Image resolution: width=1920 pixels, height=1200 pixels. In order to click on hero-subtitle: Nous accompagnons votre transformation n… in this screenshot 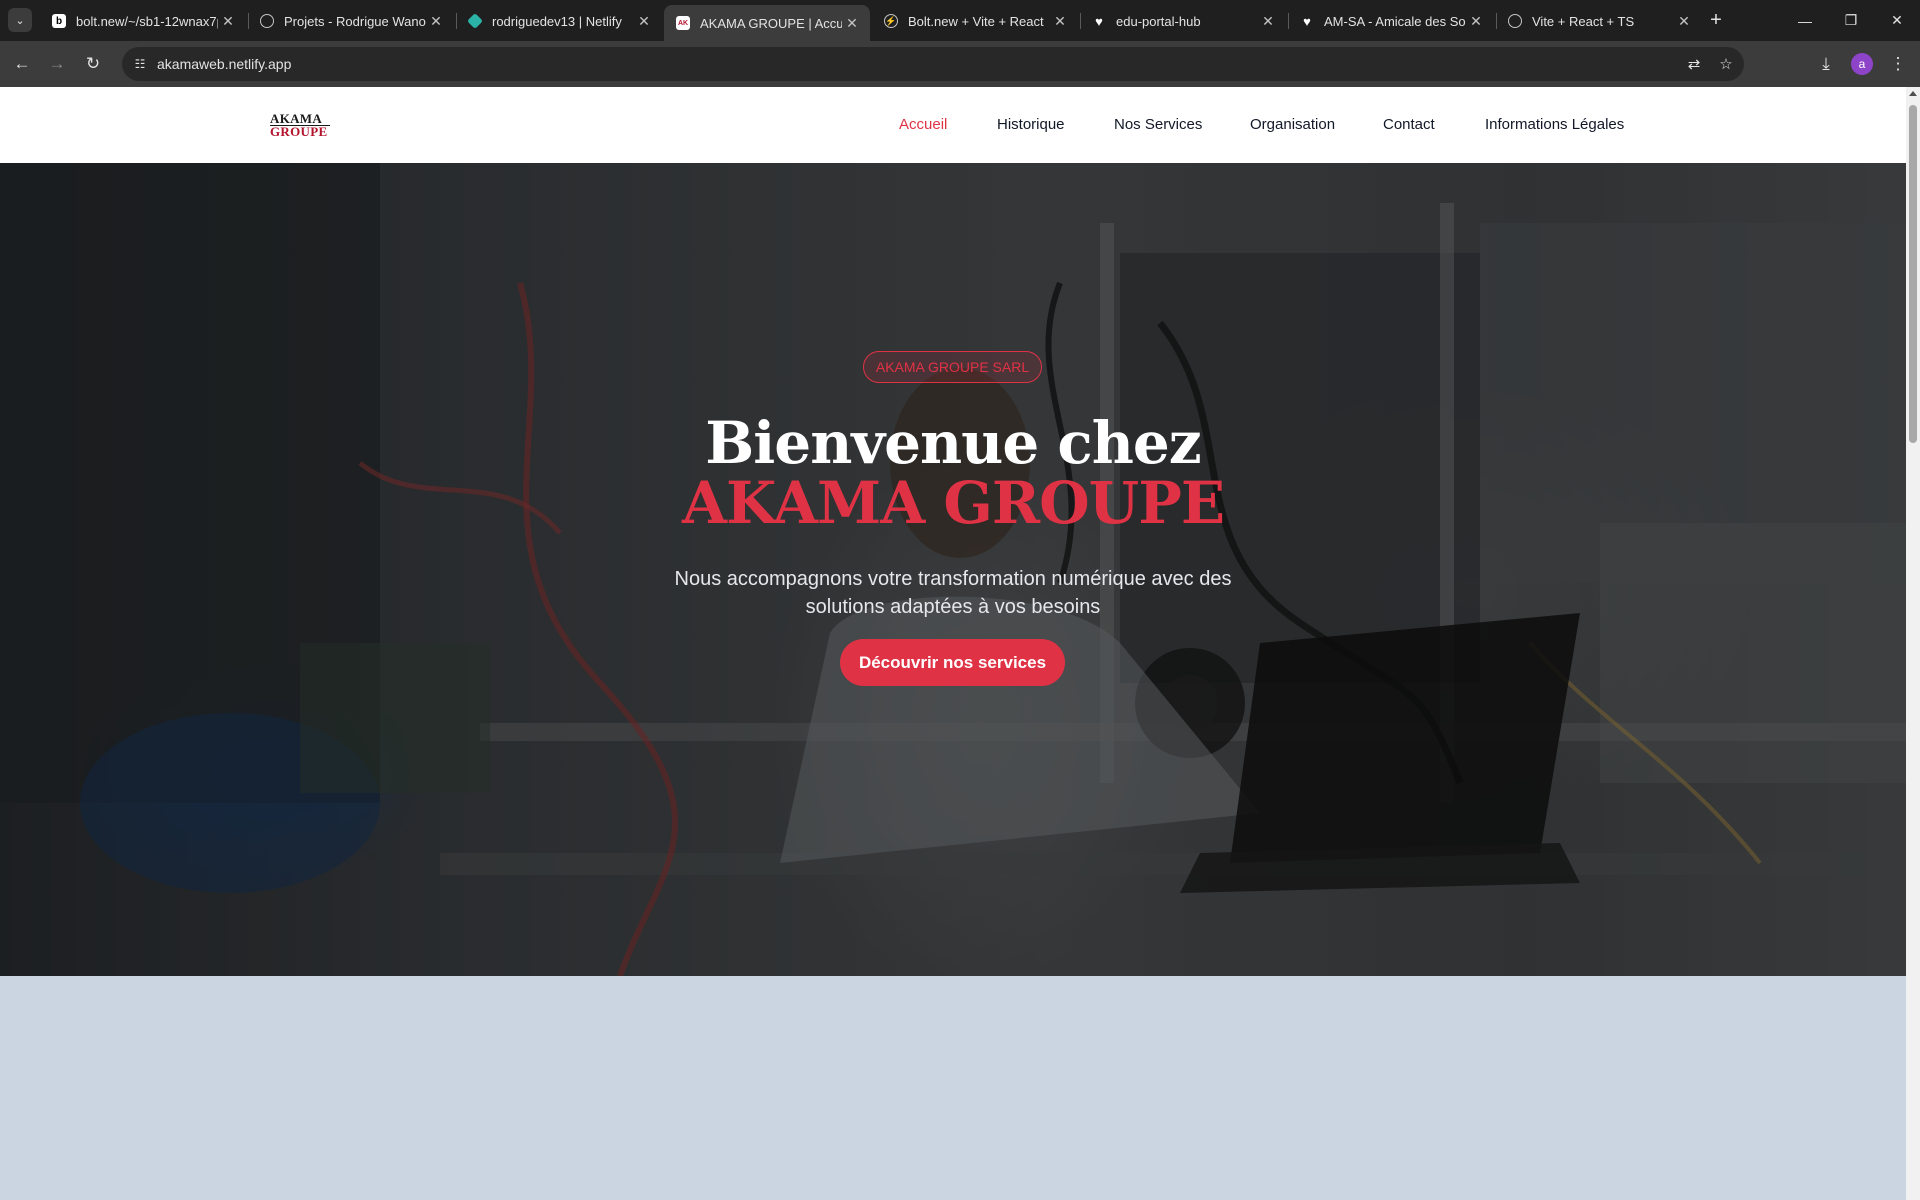, I will do `click(953, 593)`.